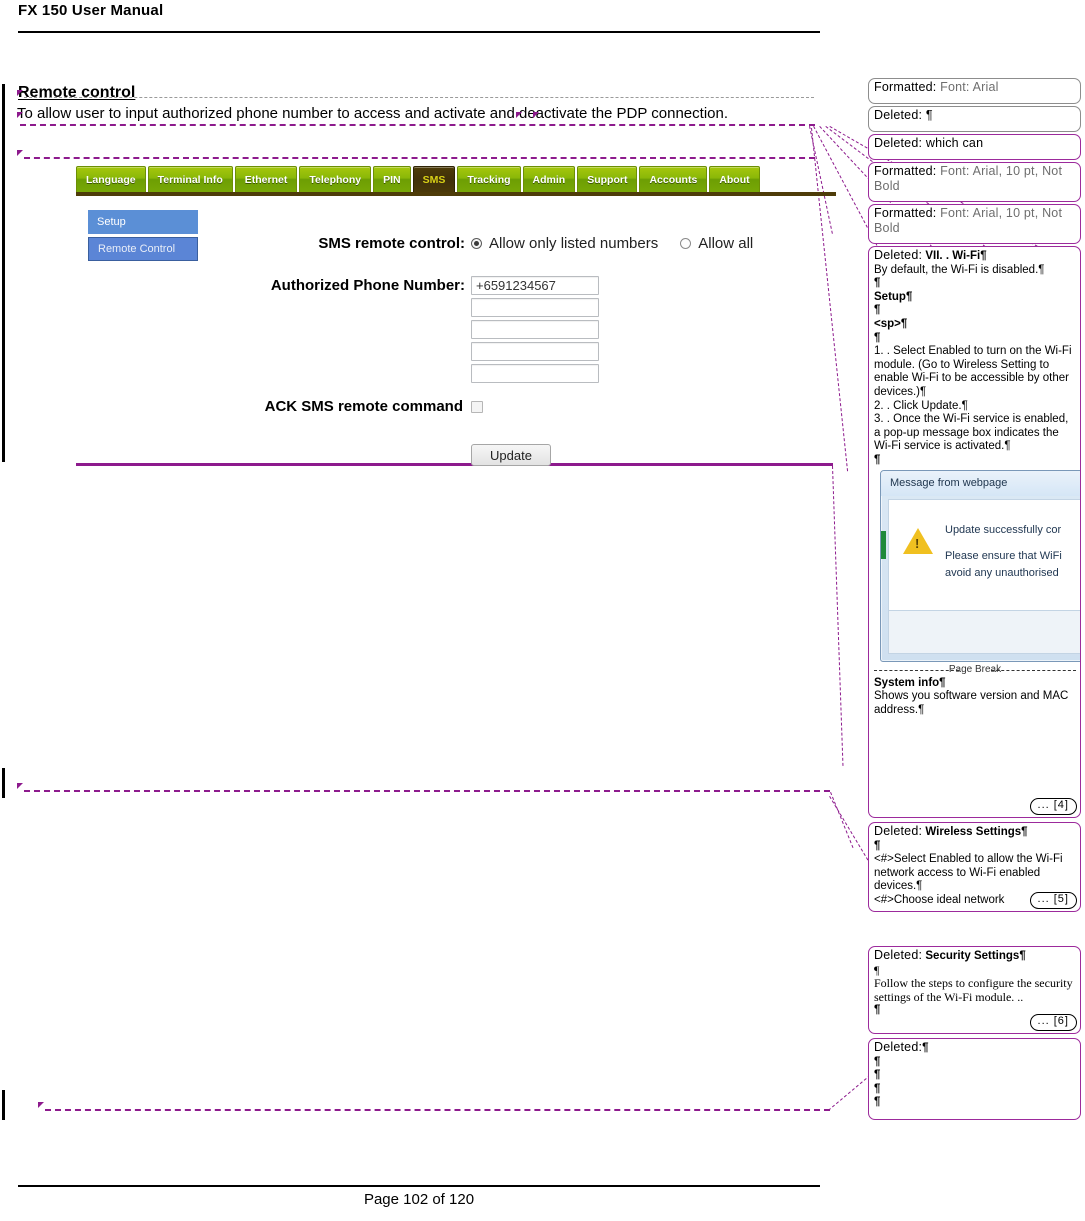  I want to click on radio-allow-listed-icon, so click(476, 243).